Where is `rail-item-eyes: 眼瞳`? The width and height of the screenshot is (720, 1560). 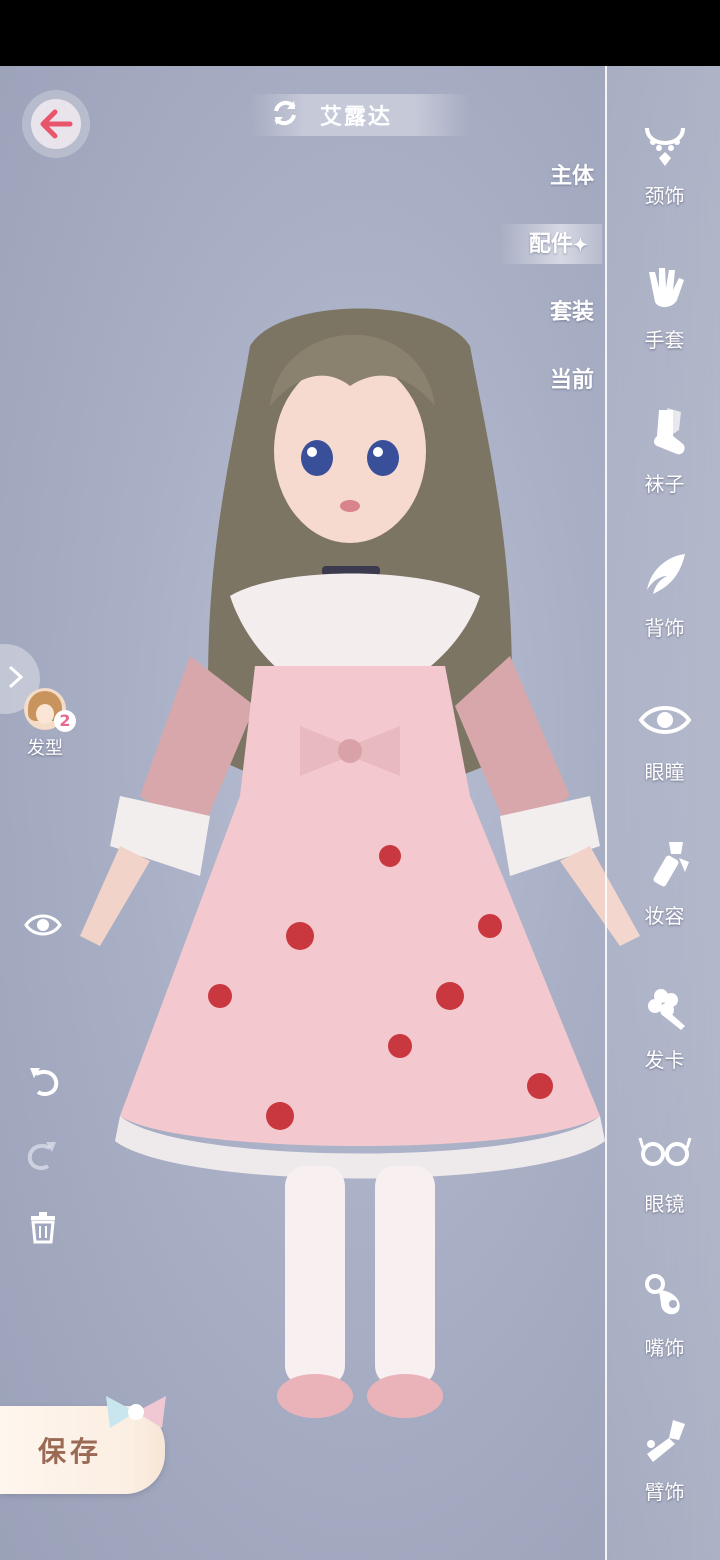 rail-item-eyes: 眼瞳 is located at coordinates (663, 750).